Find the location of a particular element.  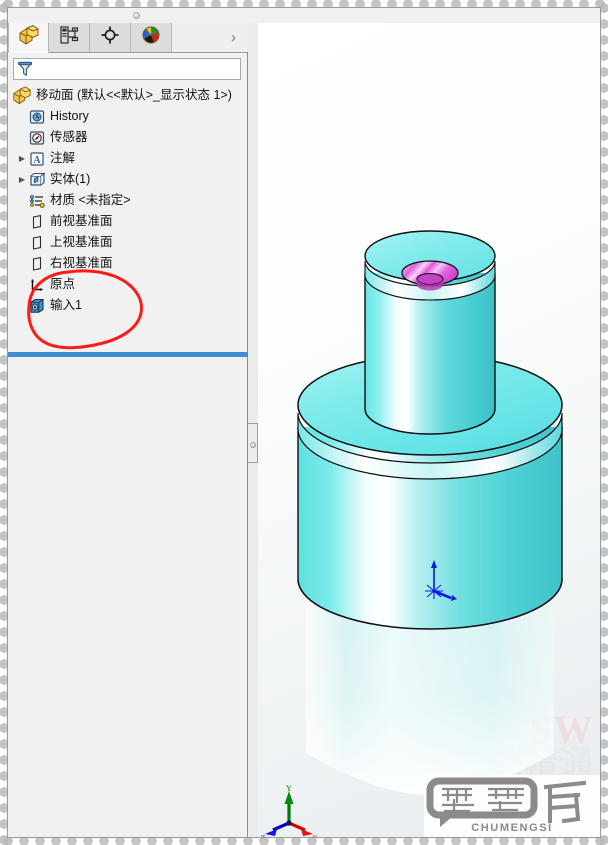

coordinate-triad: Y X Z is located at coordinates (290, 811).